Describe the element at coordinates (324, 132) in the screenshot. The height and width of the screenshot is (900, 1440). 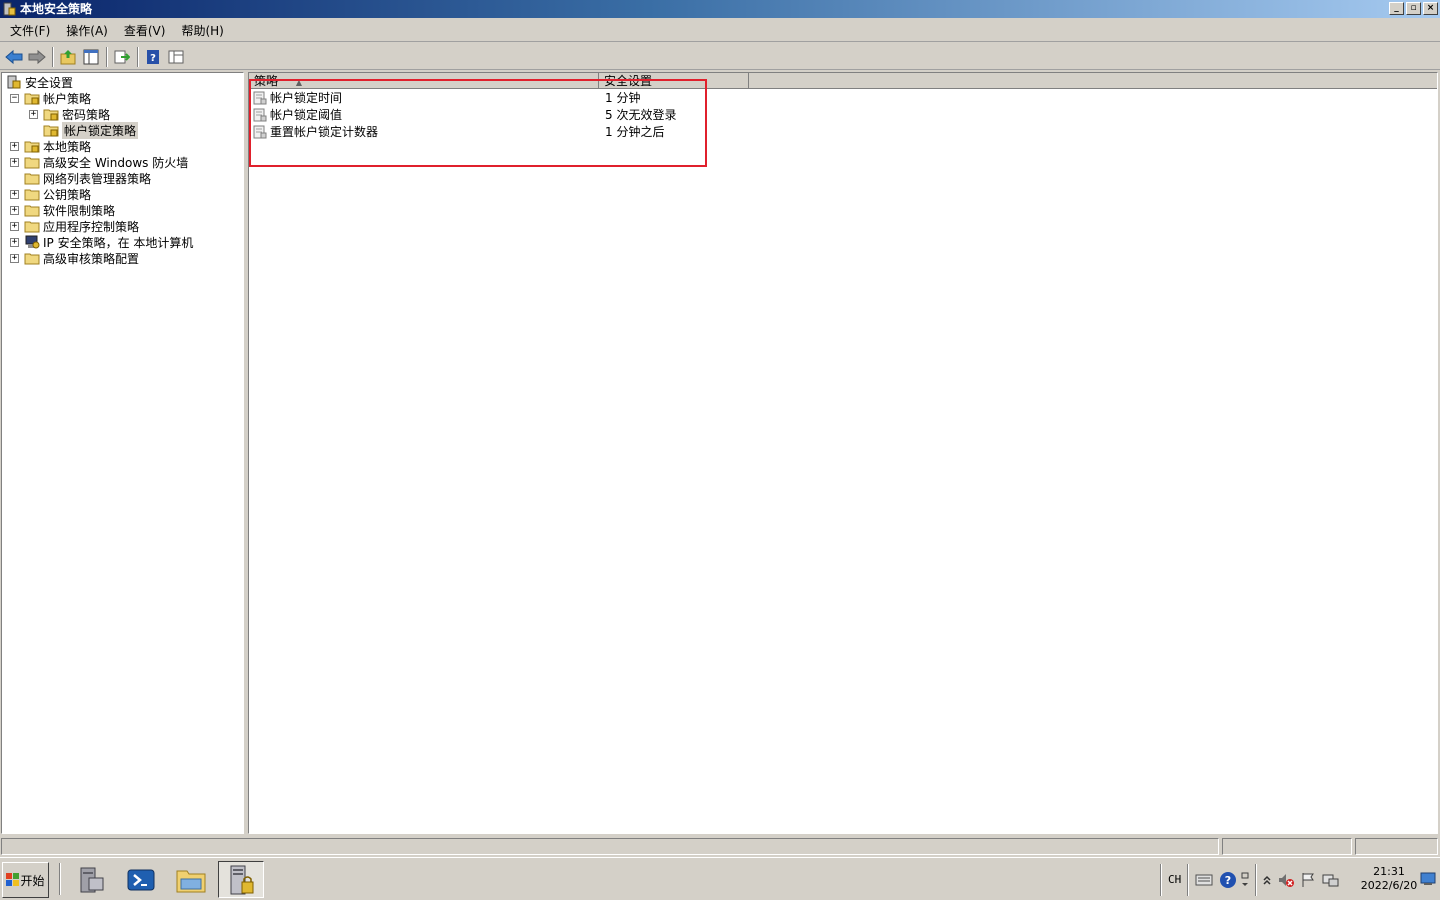
I see `policy-name: 重置帐户锁定计数器` at that location.